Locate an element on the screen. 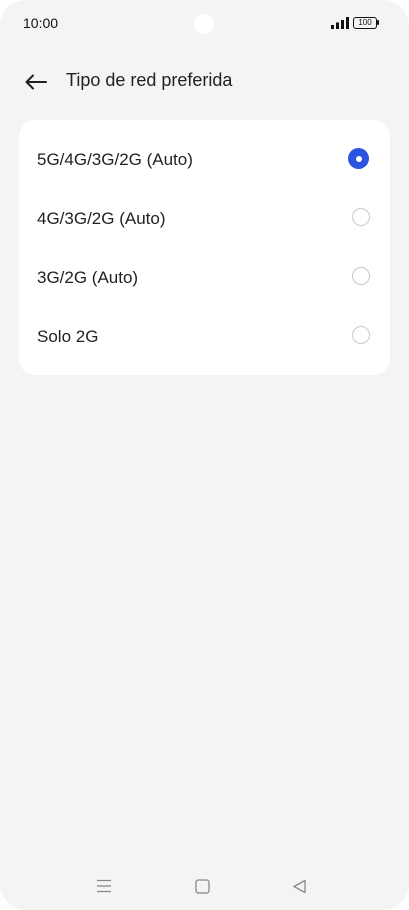 This screenshot has height=910, width=409. home-button is located at coordinates (202, 886).